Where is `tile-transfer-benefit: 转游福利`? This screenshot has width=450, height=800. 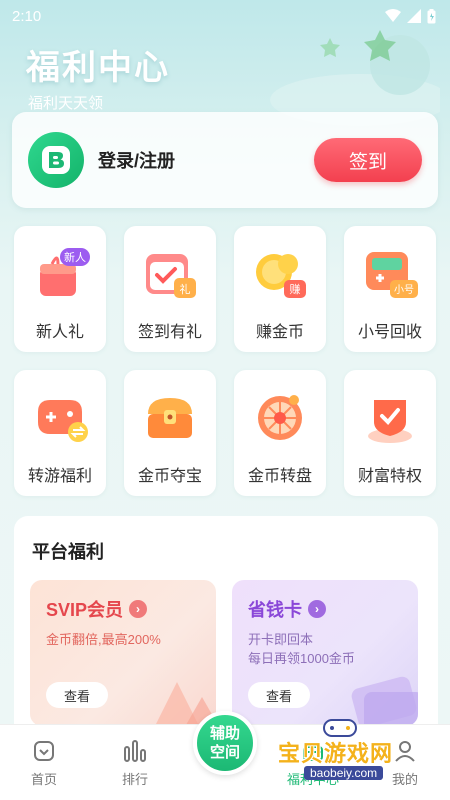 tile-transfer-benefit: 转游福利 is located at coordinates (60, 433).